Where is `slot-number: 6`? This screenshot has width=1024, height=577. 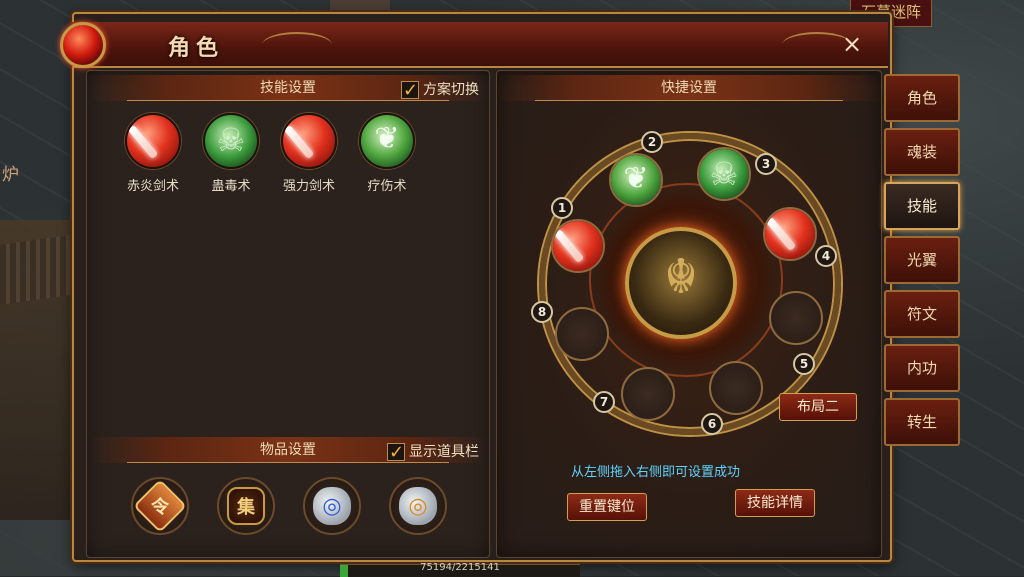 slot-number: 6 is located at coordinates (712, 424).